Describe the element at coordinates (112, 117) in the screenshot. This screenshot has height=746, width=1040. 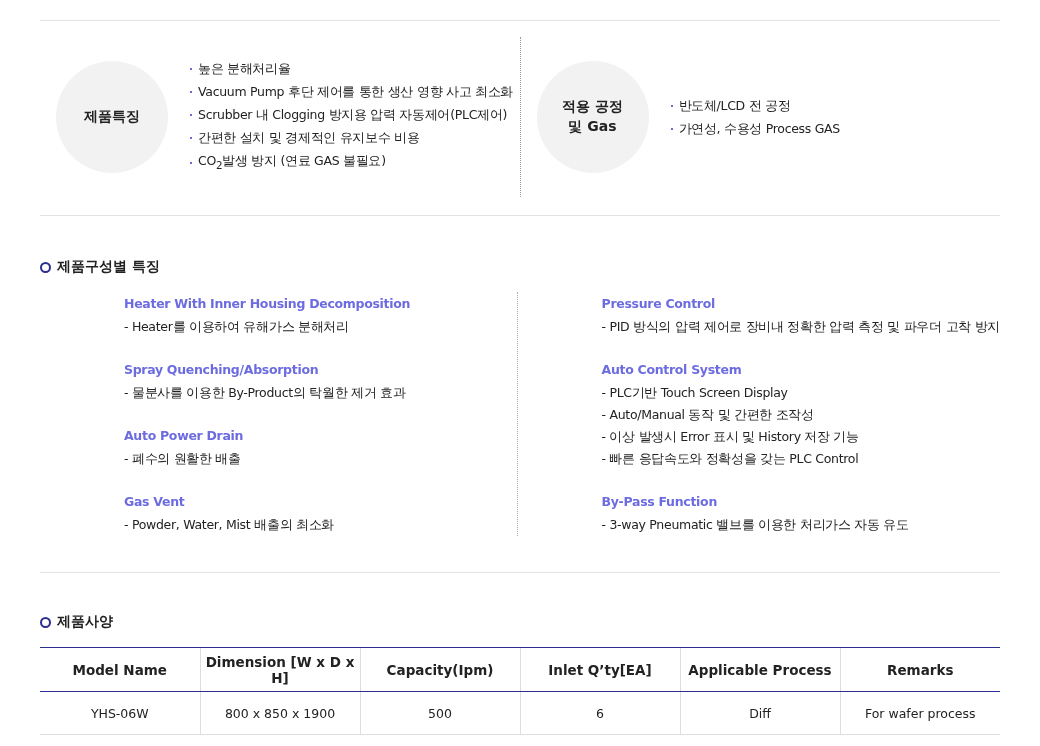
I see `category-circle: 제품특징` at that location.